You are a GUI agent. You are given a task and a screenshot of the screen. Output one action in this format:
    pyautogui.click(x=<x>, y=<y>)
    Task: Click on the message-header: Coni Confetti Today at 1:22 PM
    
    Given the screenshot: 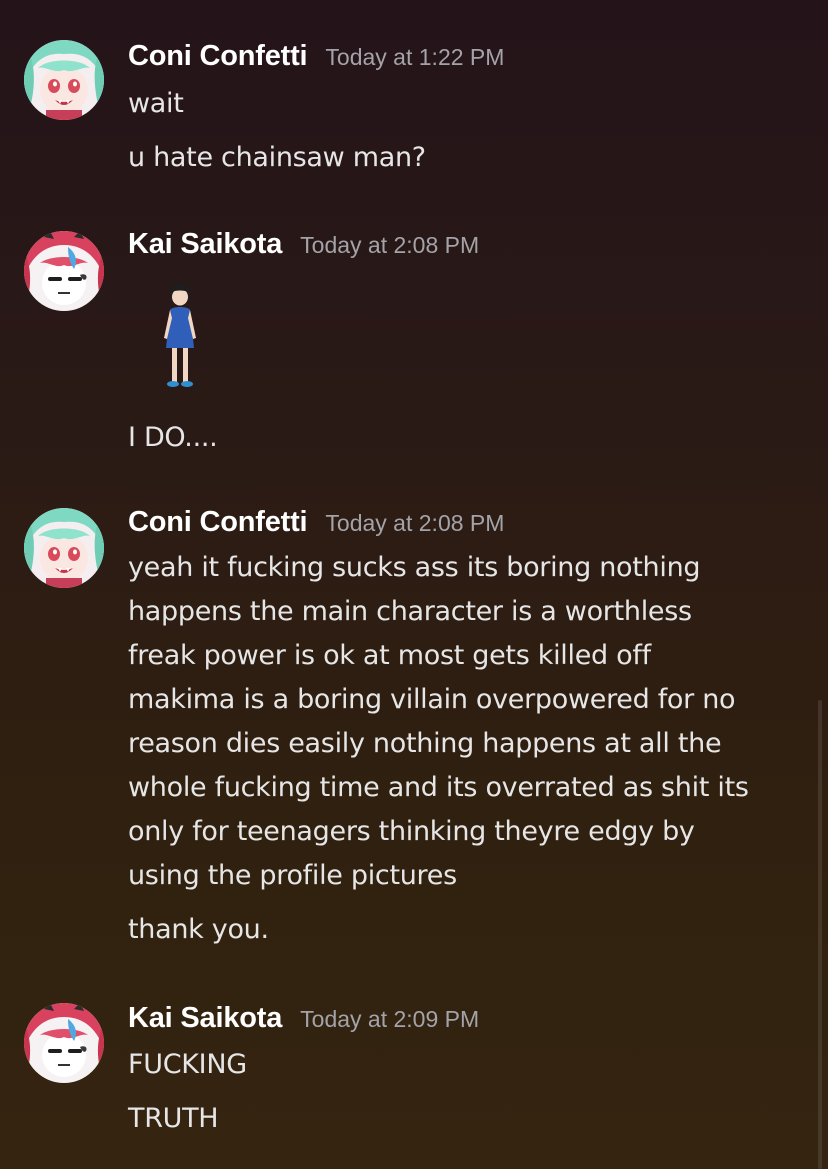 What is the action you would take?
    pyautogui.click(x=316, y=56)
    